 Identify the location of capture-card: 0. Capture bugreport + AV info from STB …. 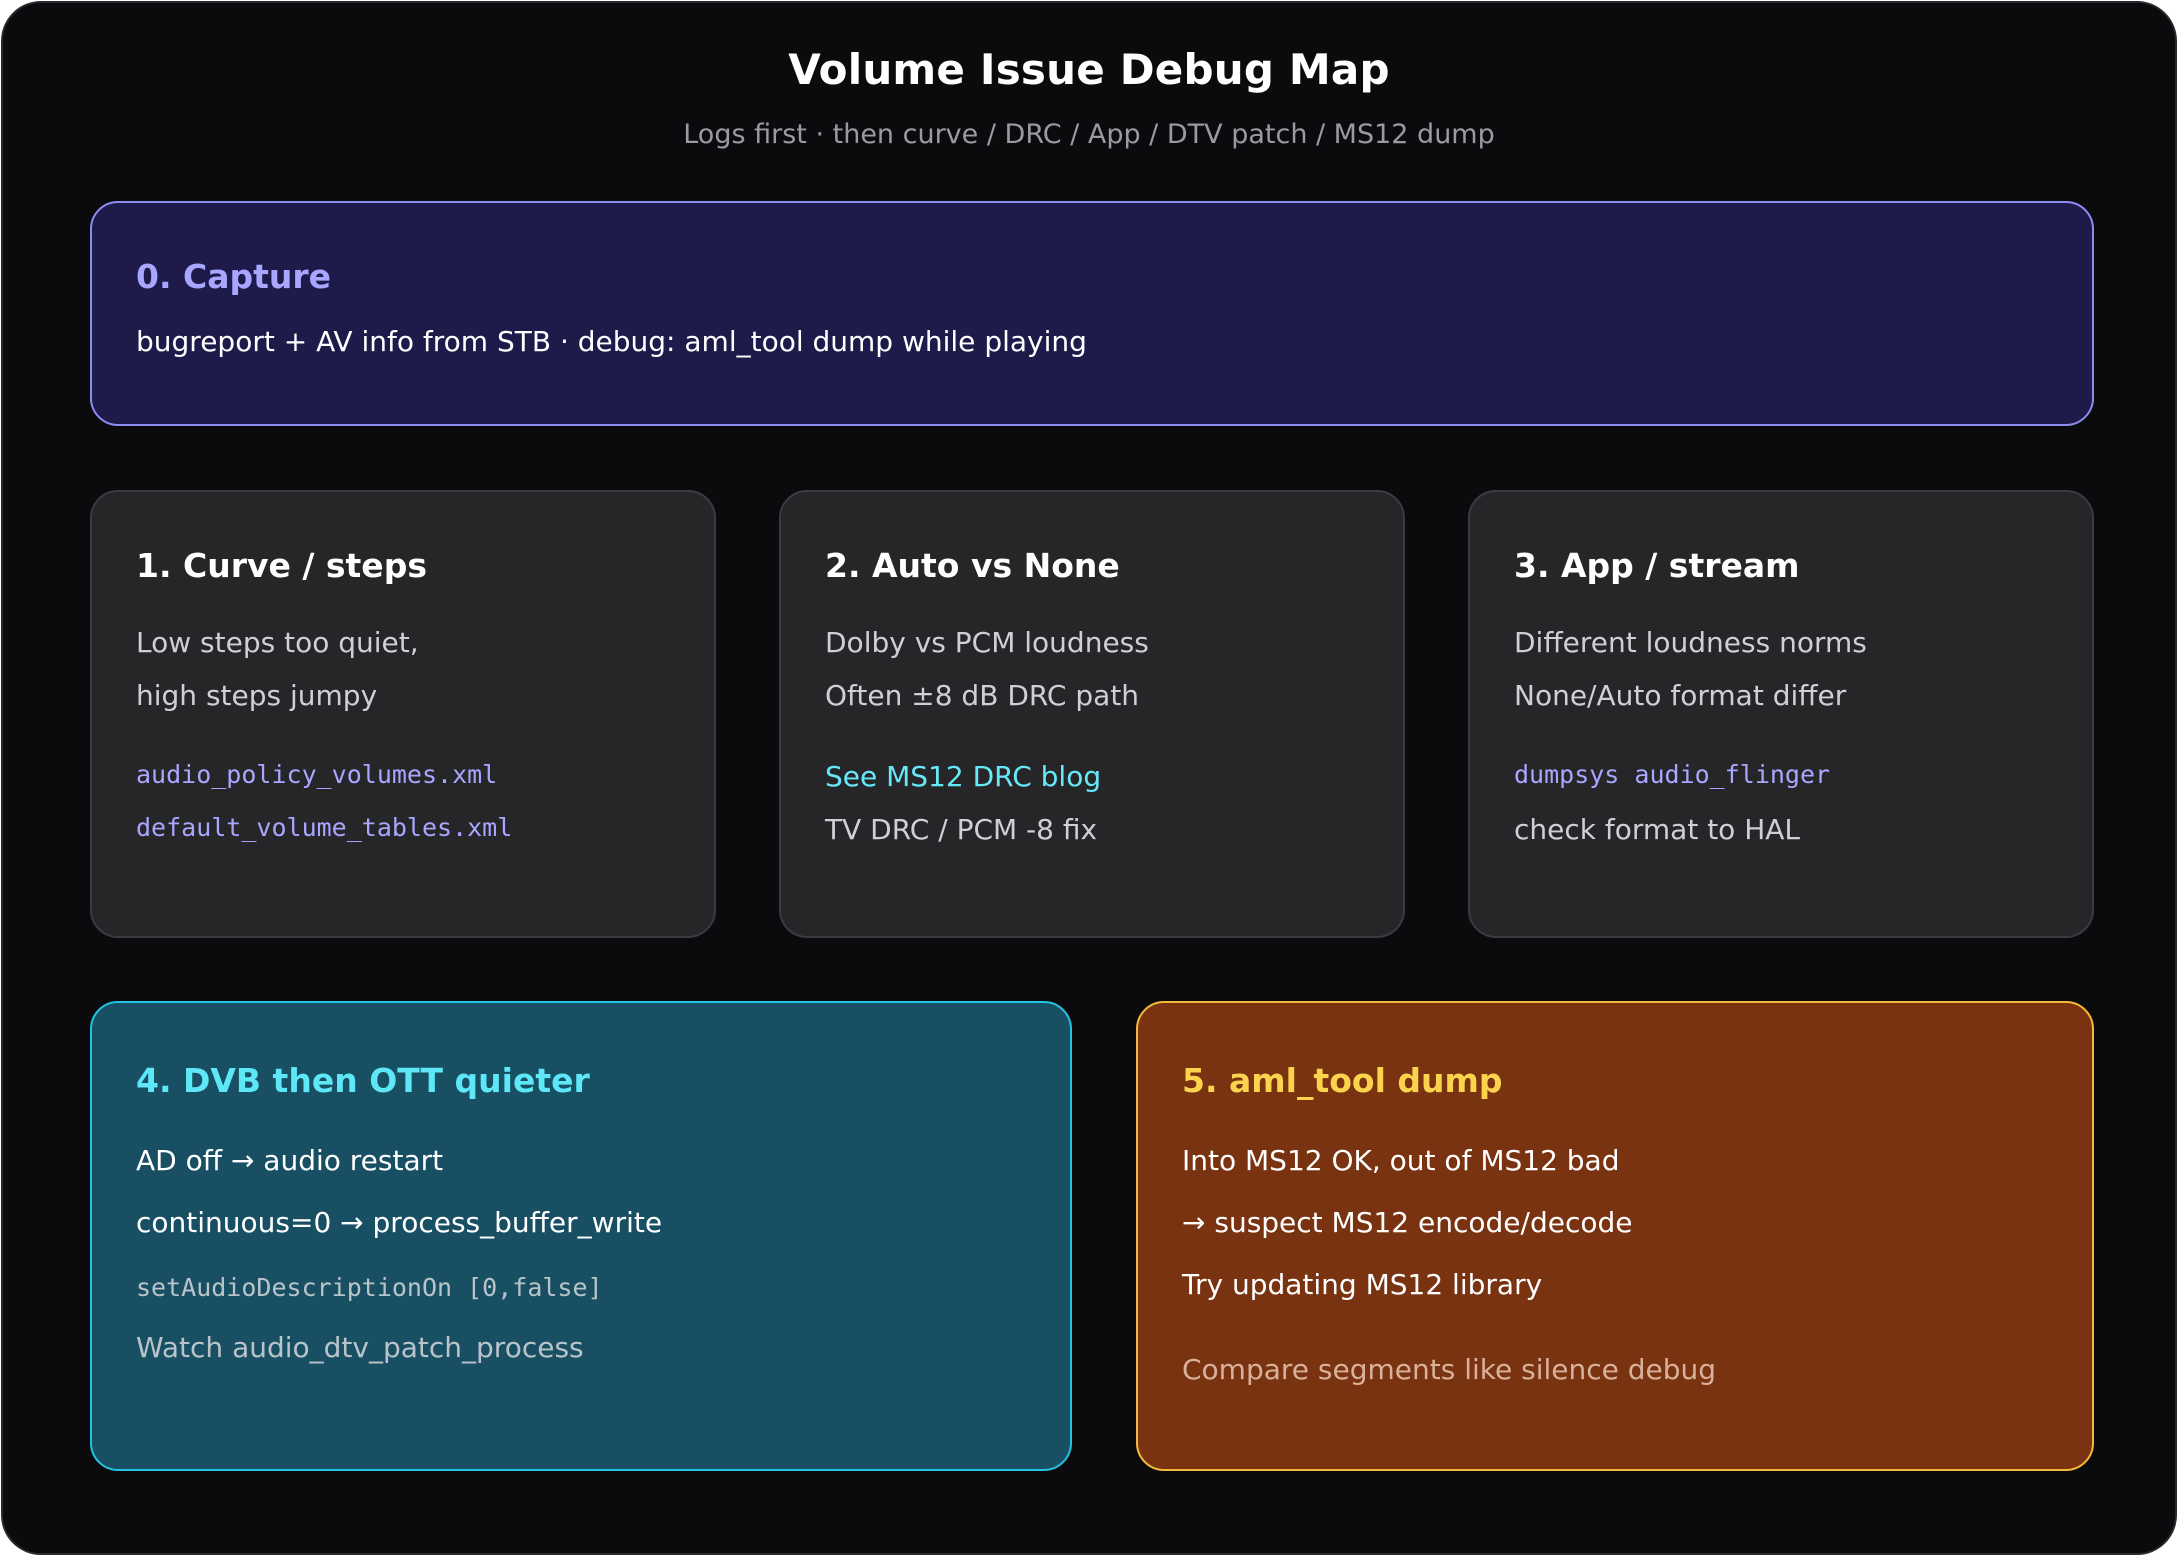
(1092, 313).